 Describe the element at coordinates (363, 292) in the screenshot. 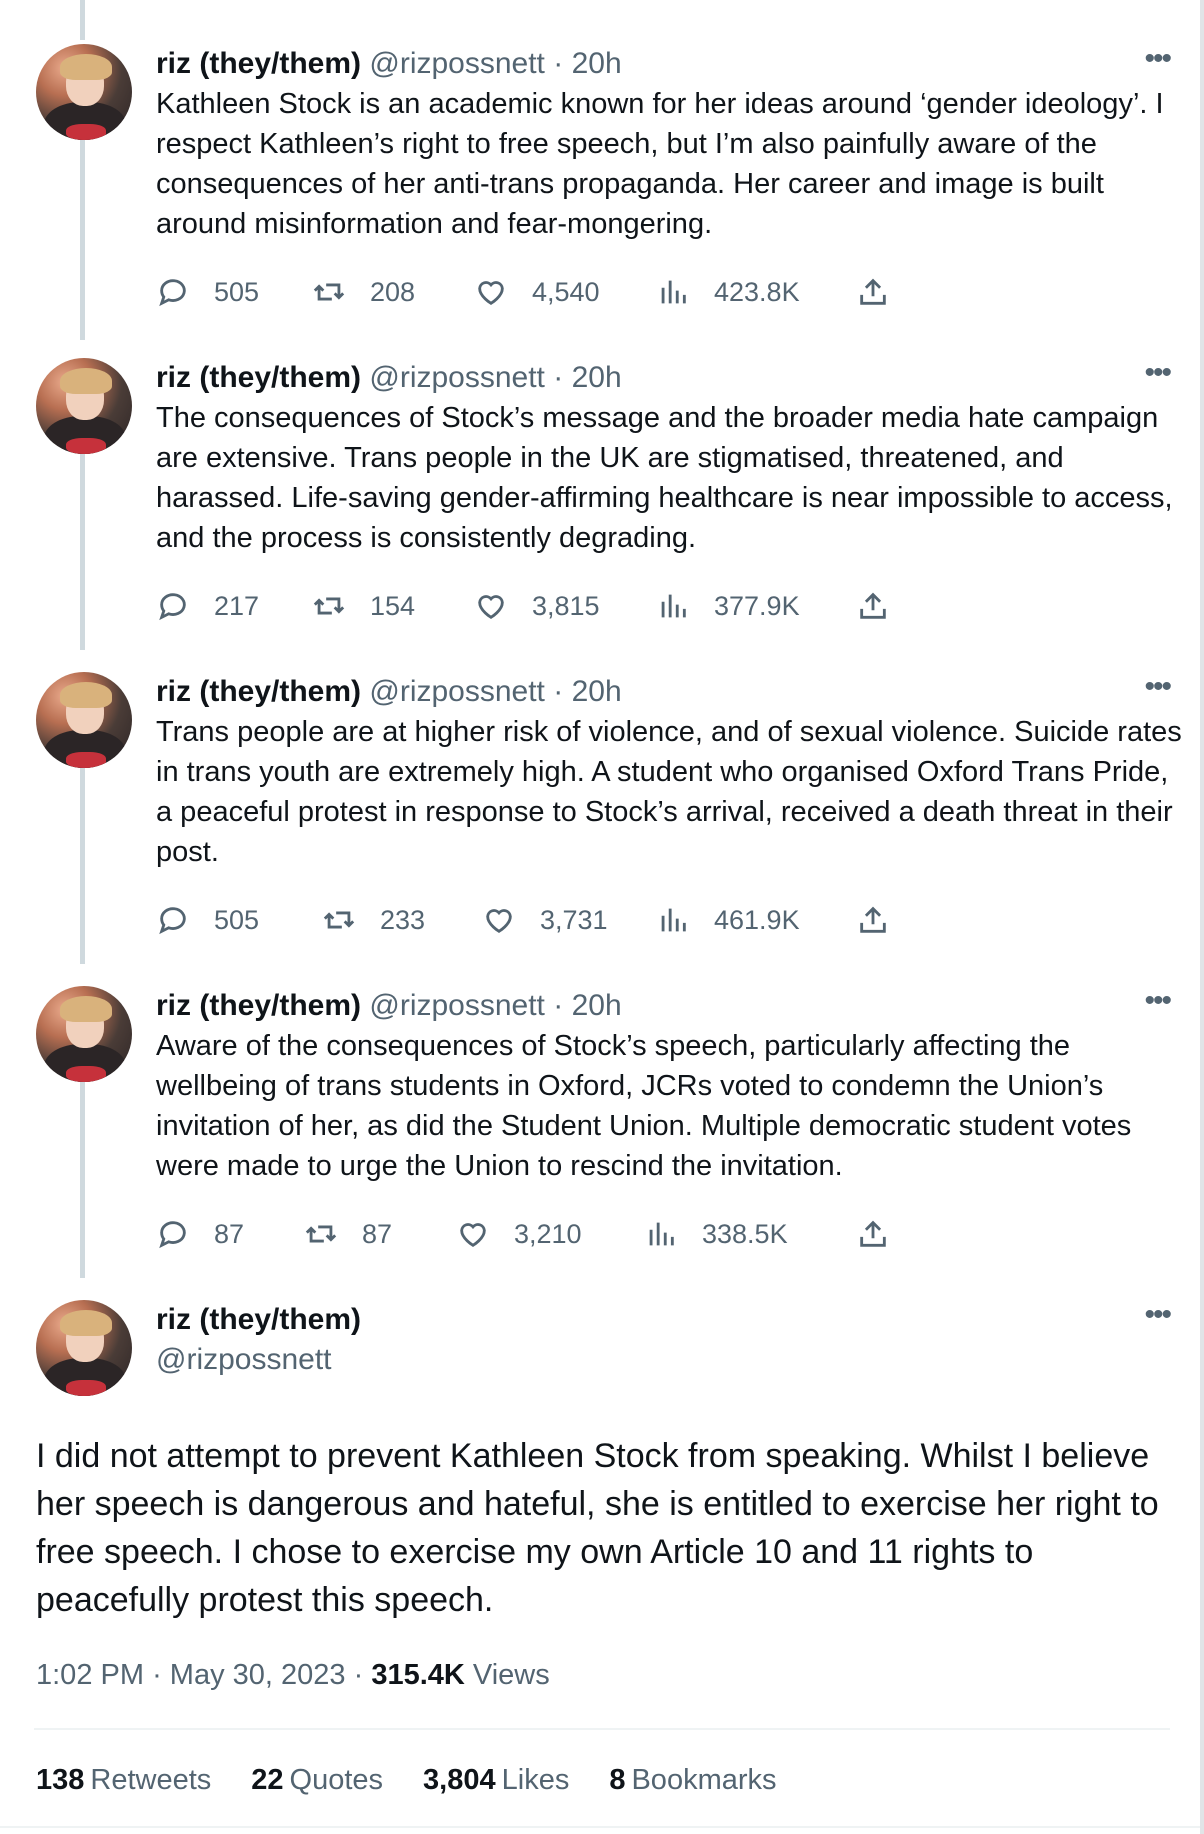

I see `retweet-button: 208` at that location.